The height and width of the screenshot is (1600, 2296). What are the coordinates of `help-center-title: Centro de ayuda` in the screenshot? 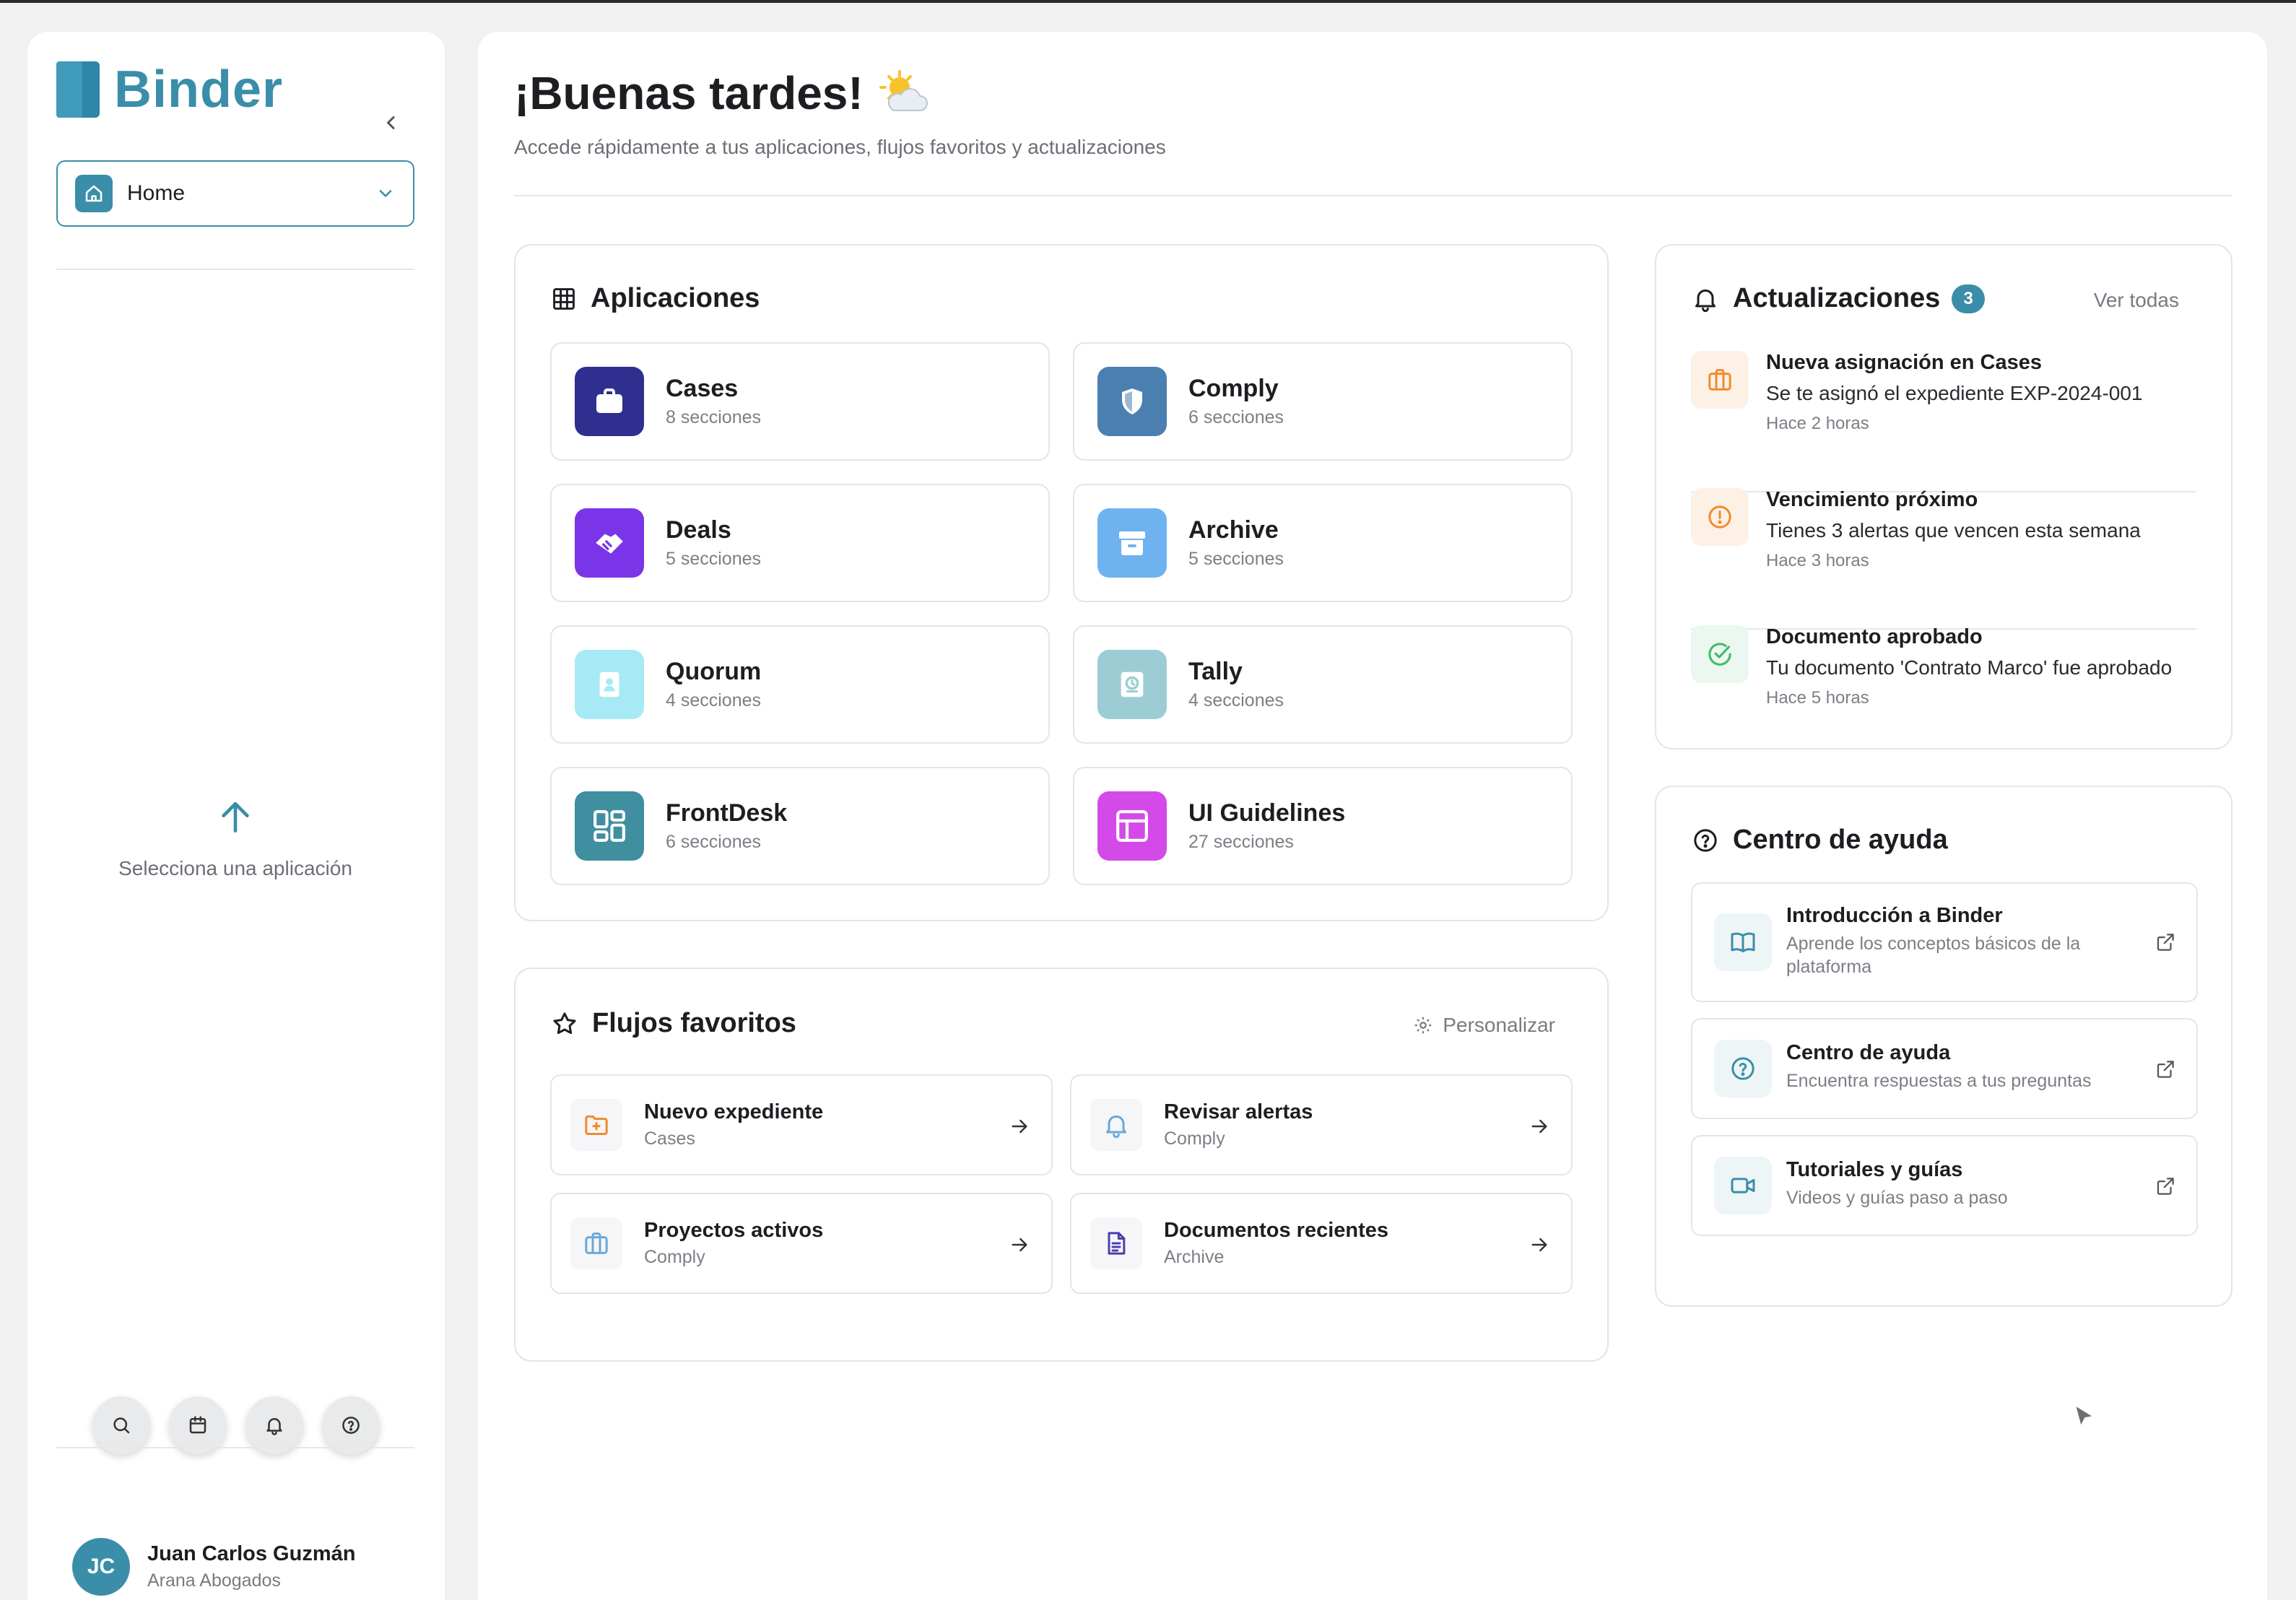 It's located at (1840, 840).